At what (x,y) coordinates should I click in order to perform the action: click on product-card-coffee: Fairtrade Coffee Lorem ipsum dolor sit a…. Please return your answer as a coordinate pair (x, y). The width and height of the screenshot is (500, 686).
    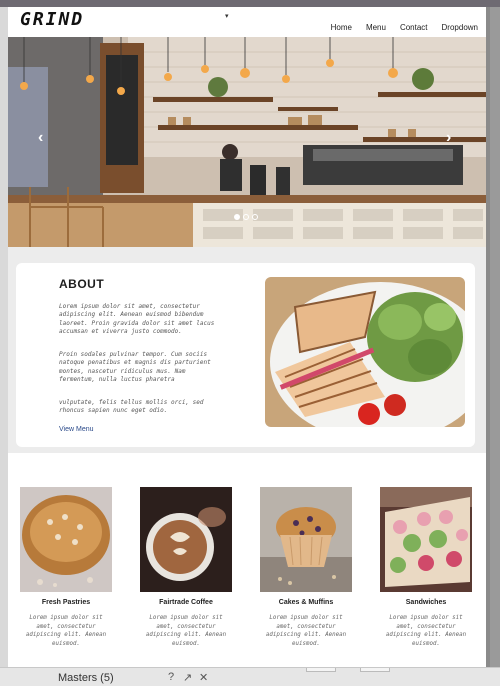
    Looking at the image, I should click on (186, 567).